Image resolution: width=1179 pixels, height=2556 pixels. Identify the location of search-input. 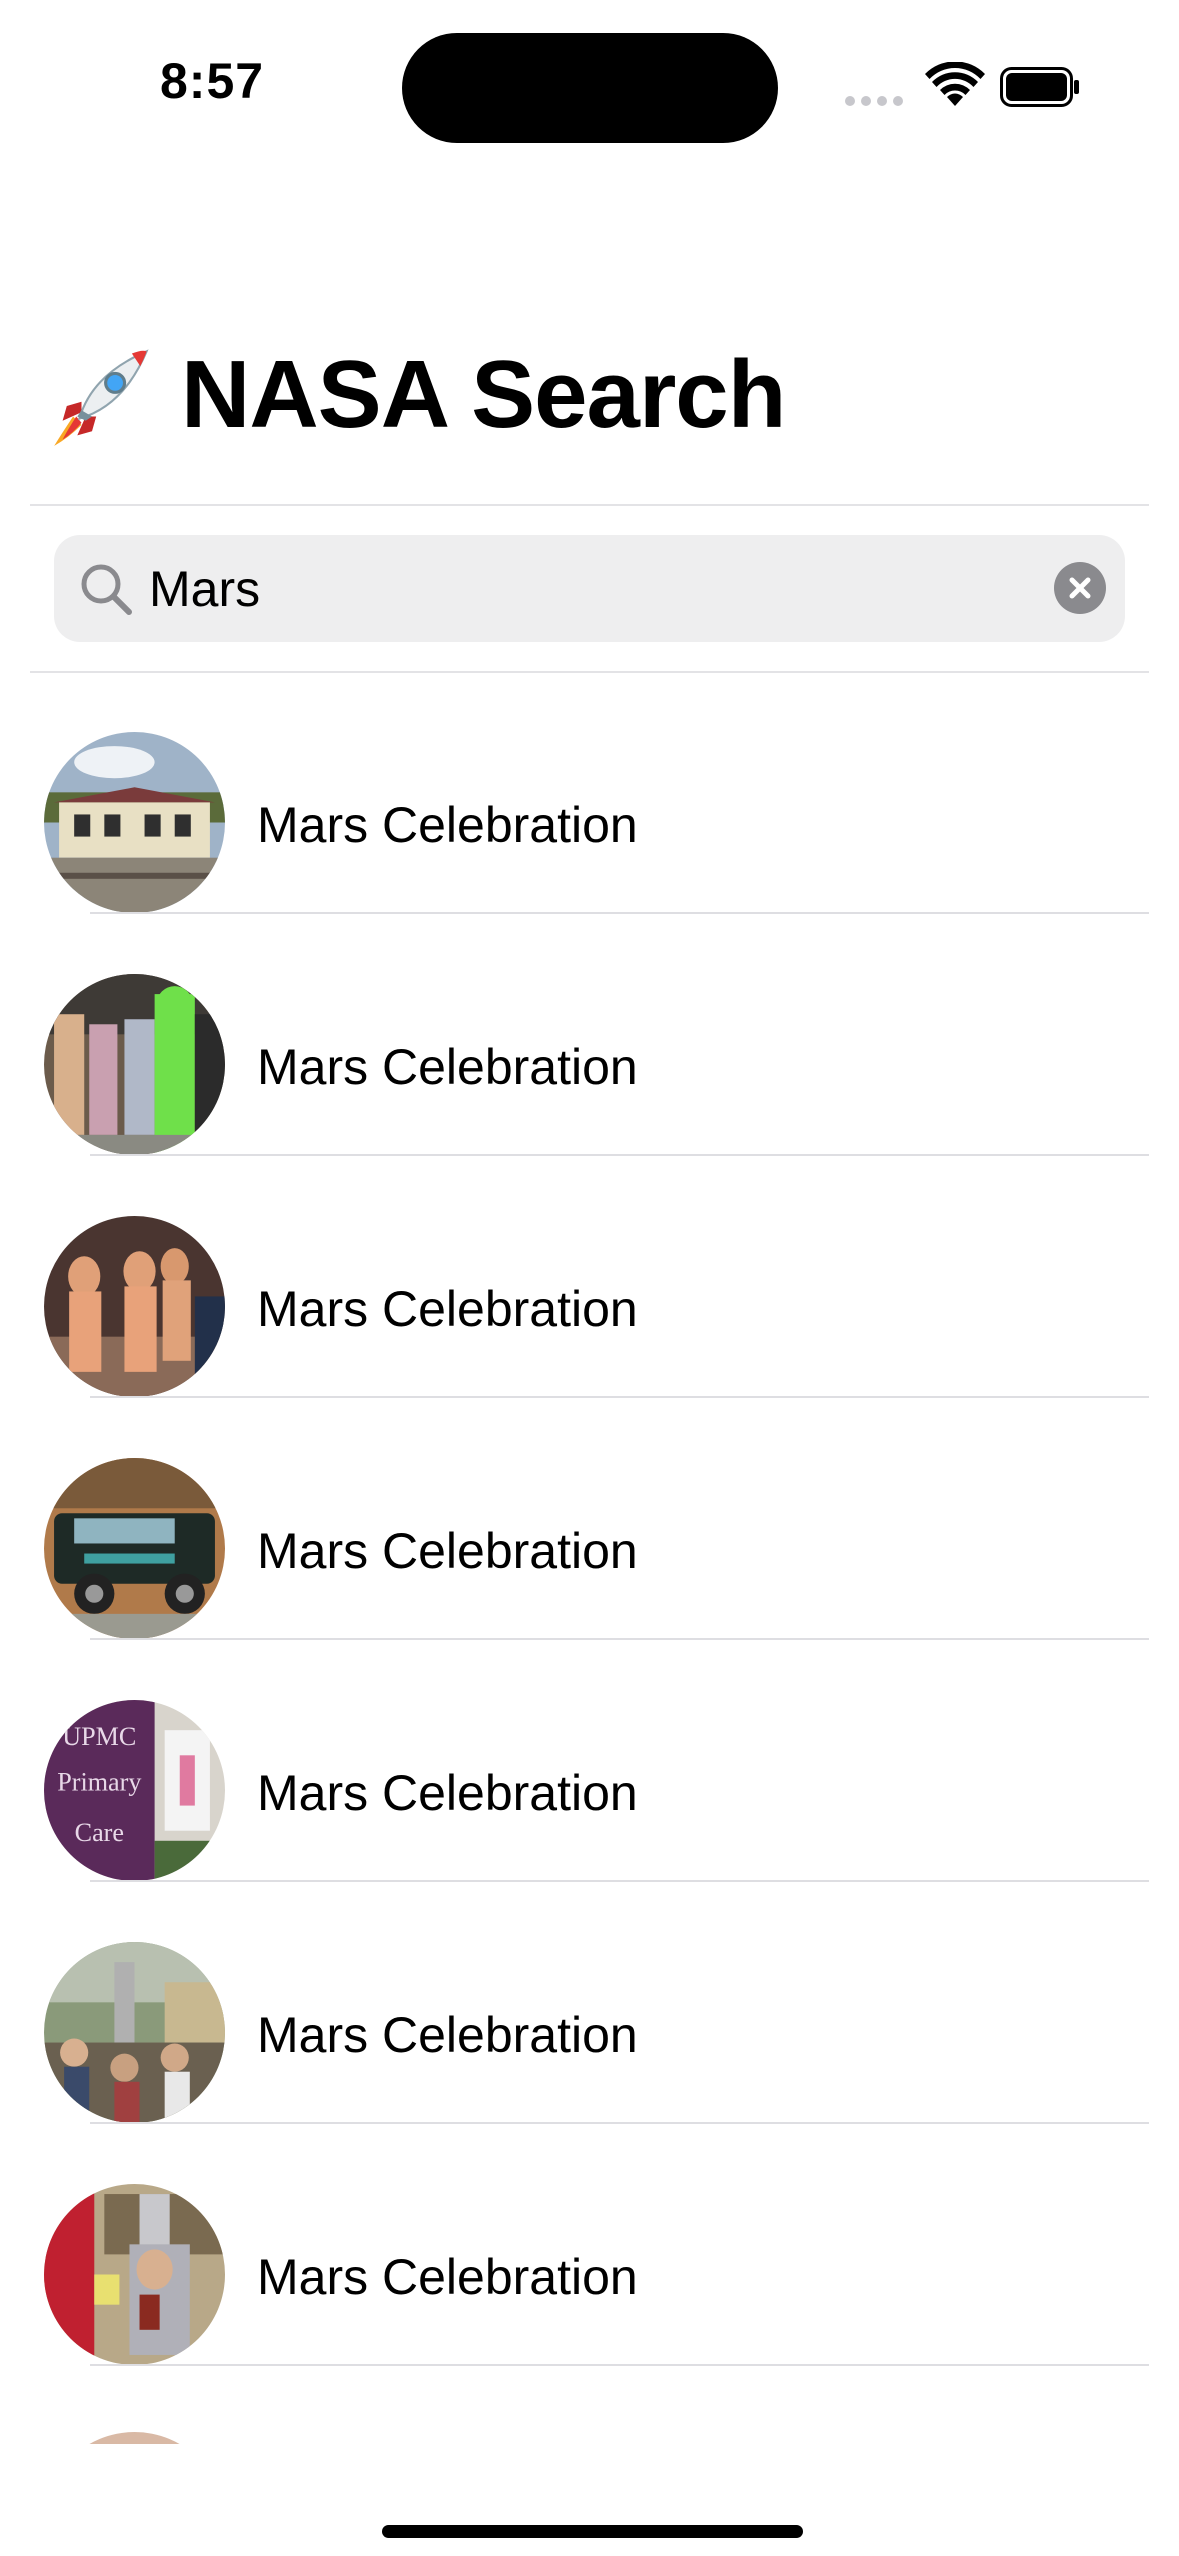
(564, 589).